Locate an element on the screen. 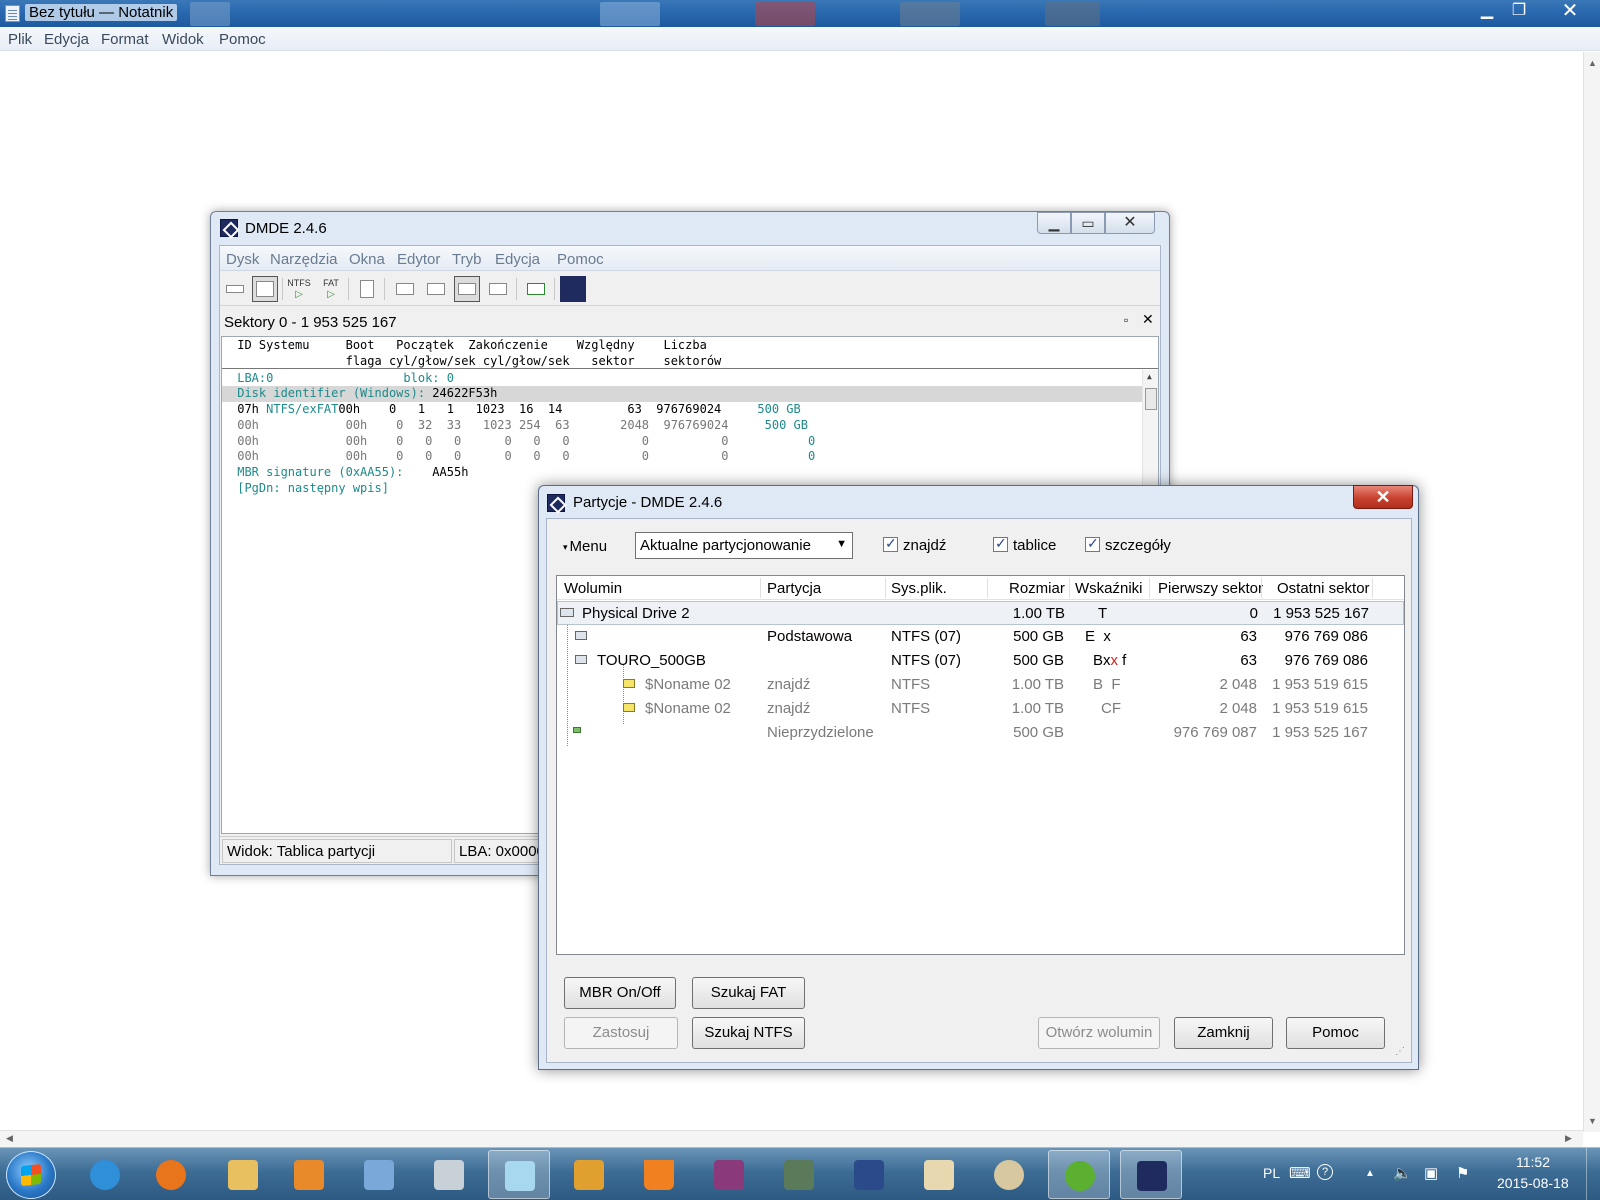 Image resolution: width=1600 pixels, height=1200 pixels. media-player-icon is located at coordinates (309, 1174).